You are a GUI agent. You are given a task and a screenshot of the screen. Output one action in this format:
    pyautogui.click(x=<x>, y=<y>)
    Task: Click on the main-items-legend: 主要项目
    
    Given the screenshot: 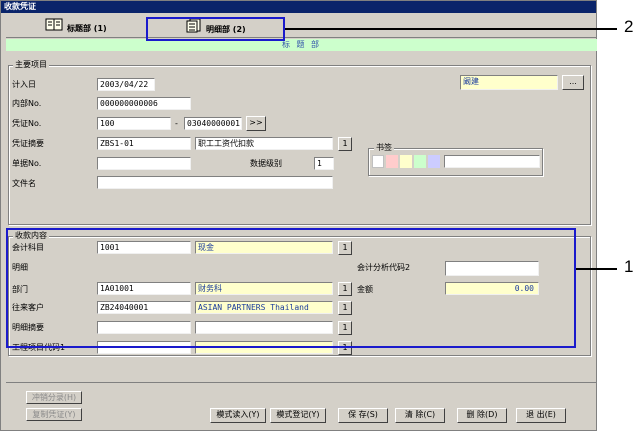 What is the action you would take?
    pyautogui.click(x=31, y=65)
    